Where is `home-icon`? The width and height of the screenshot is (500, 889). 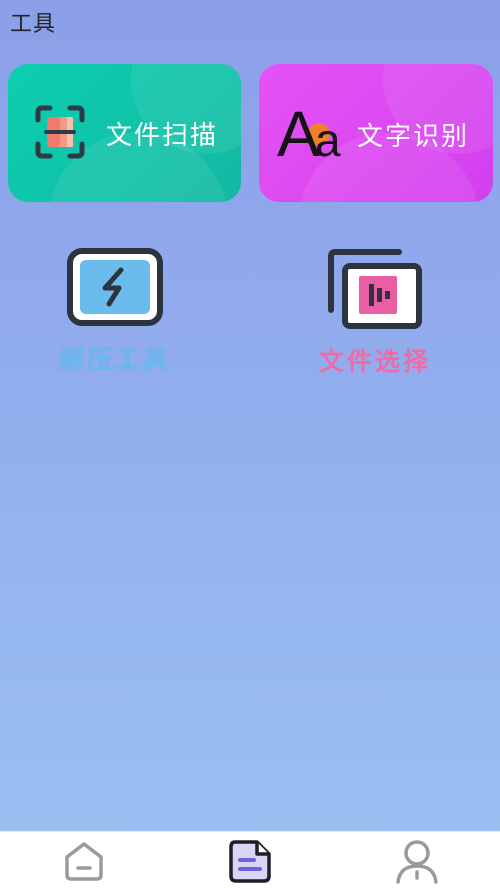
home-icon is located at coordinates (84, 863).